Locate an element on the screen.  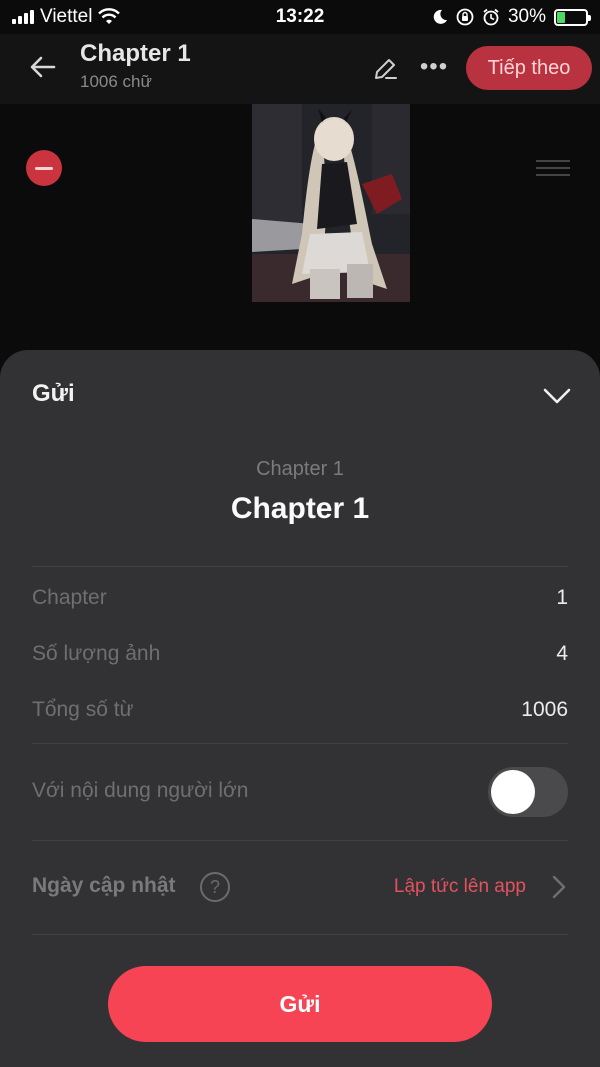
chevron-down-icon is located at coordinates (557, 395).